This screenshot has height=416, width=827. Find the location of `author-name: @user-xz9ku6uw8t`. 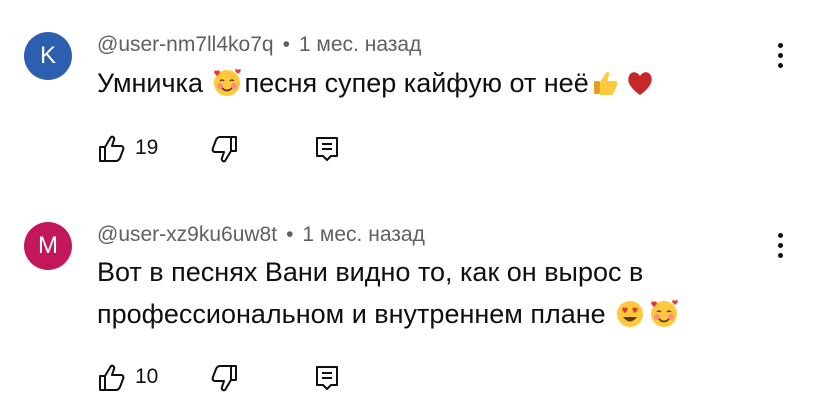

author-name: @user-xz9ku6uw8t is located at coordinates (187, 234).